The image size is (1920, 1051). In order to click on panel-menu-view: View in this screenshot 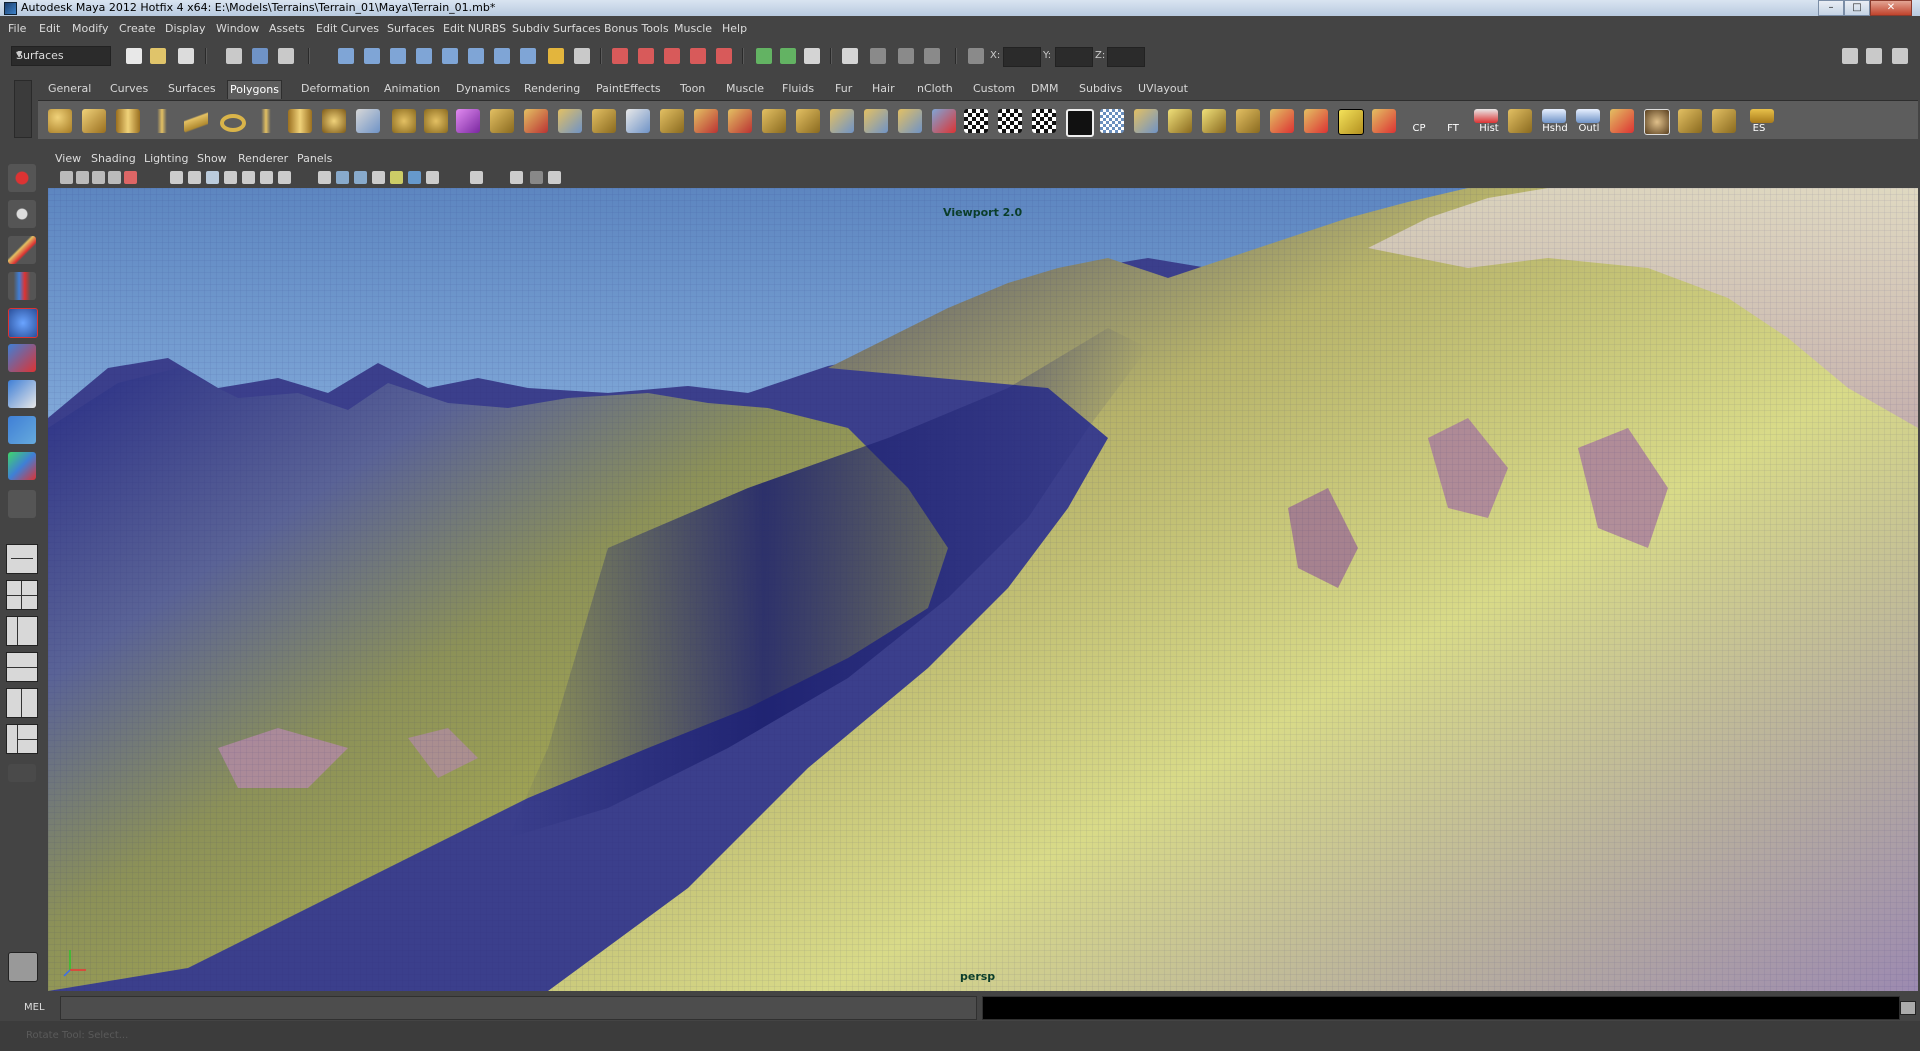, I will do `click(68, 158)`.